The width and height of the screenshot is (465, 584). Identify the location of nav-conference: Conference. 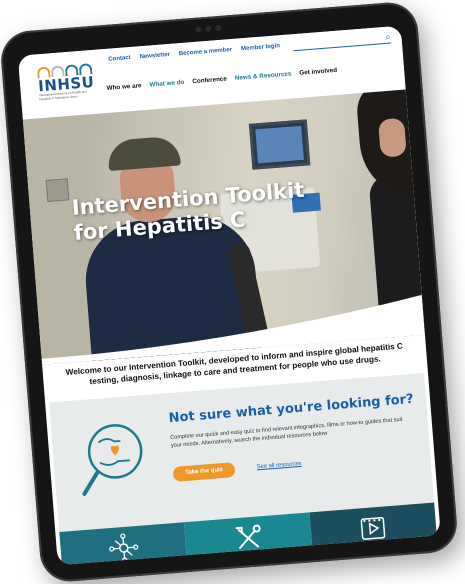
(209, 81).